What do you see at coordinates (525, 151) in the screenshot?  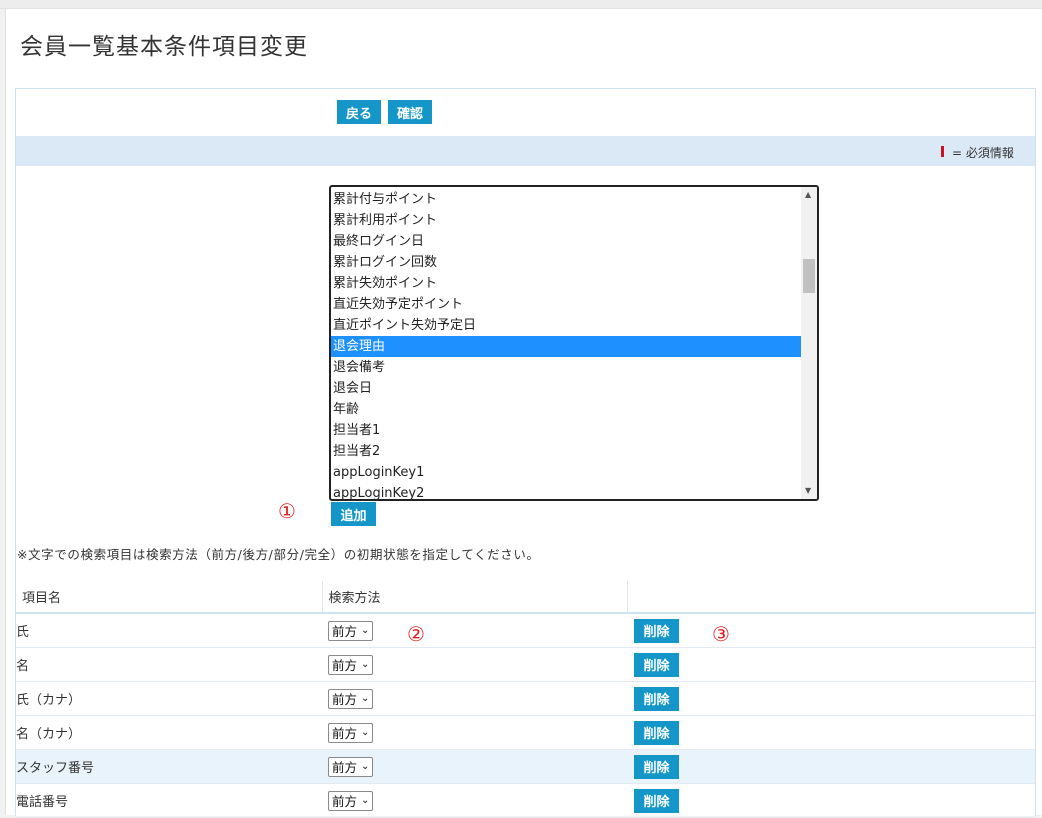 I see `required-legend-bar: = 必須情報` at bounding box center [525, 151].